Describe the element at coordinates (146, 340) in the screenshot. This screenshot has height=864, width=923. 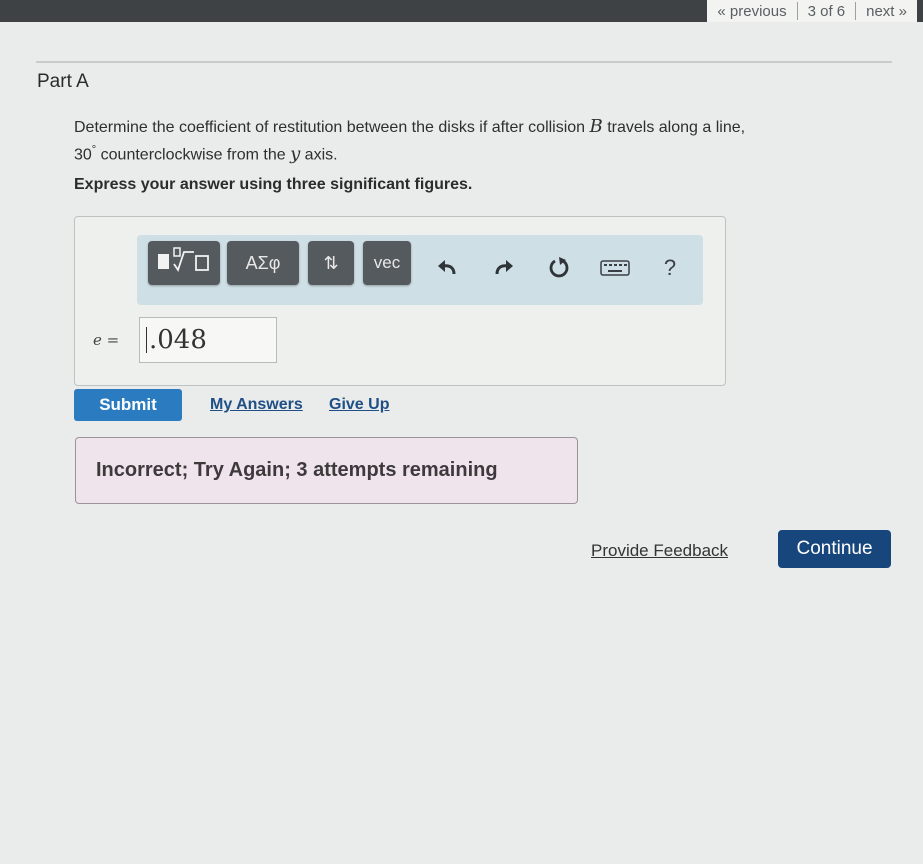
I see `text-caret` at that location.